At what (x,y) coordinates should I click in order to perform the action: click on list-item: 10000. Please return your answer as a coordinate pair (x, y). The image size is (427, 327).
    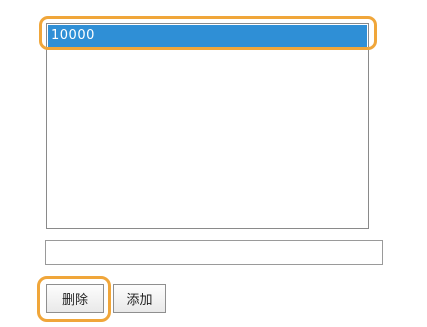
    Looking at the image, I should click on (207, 36).